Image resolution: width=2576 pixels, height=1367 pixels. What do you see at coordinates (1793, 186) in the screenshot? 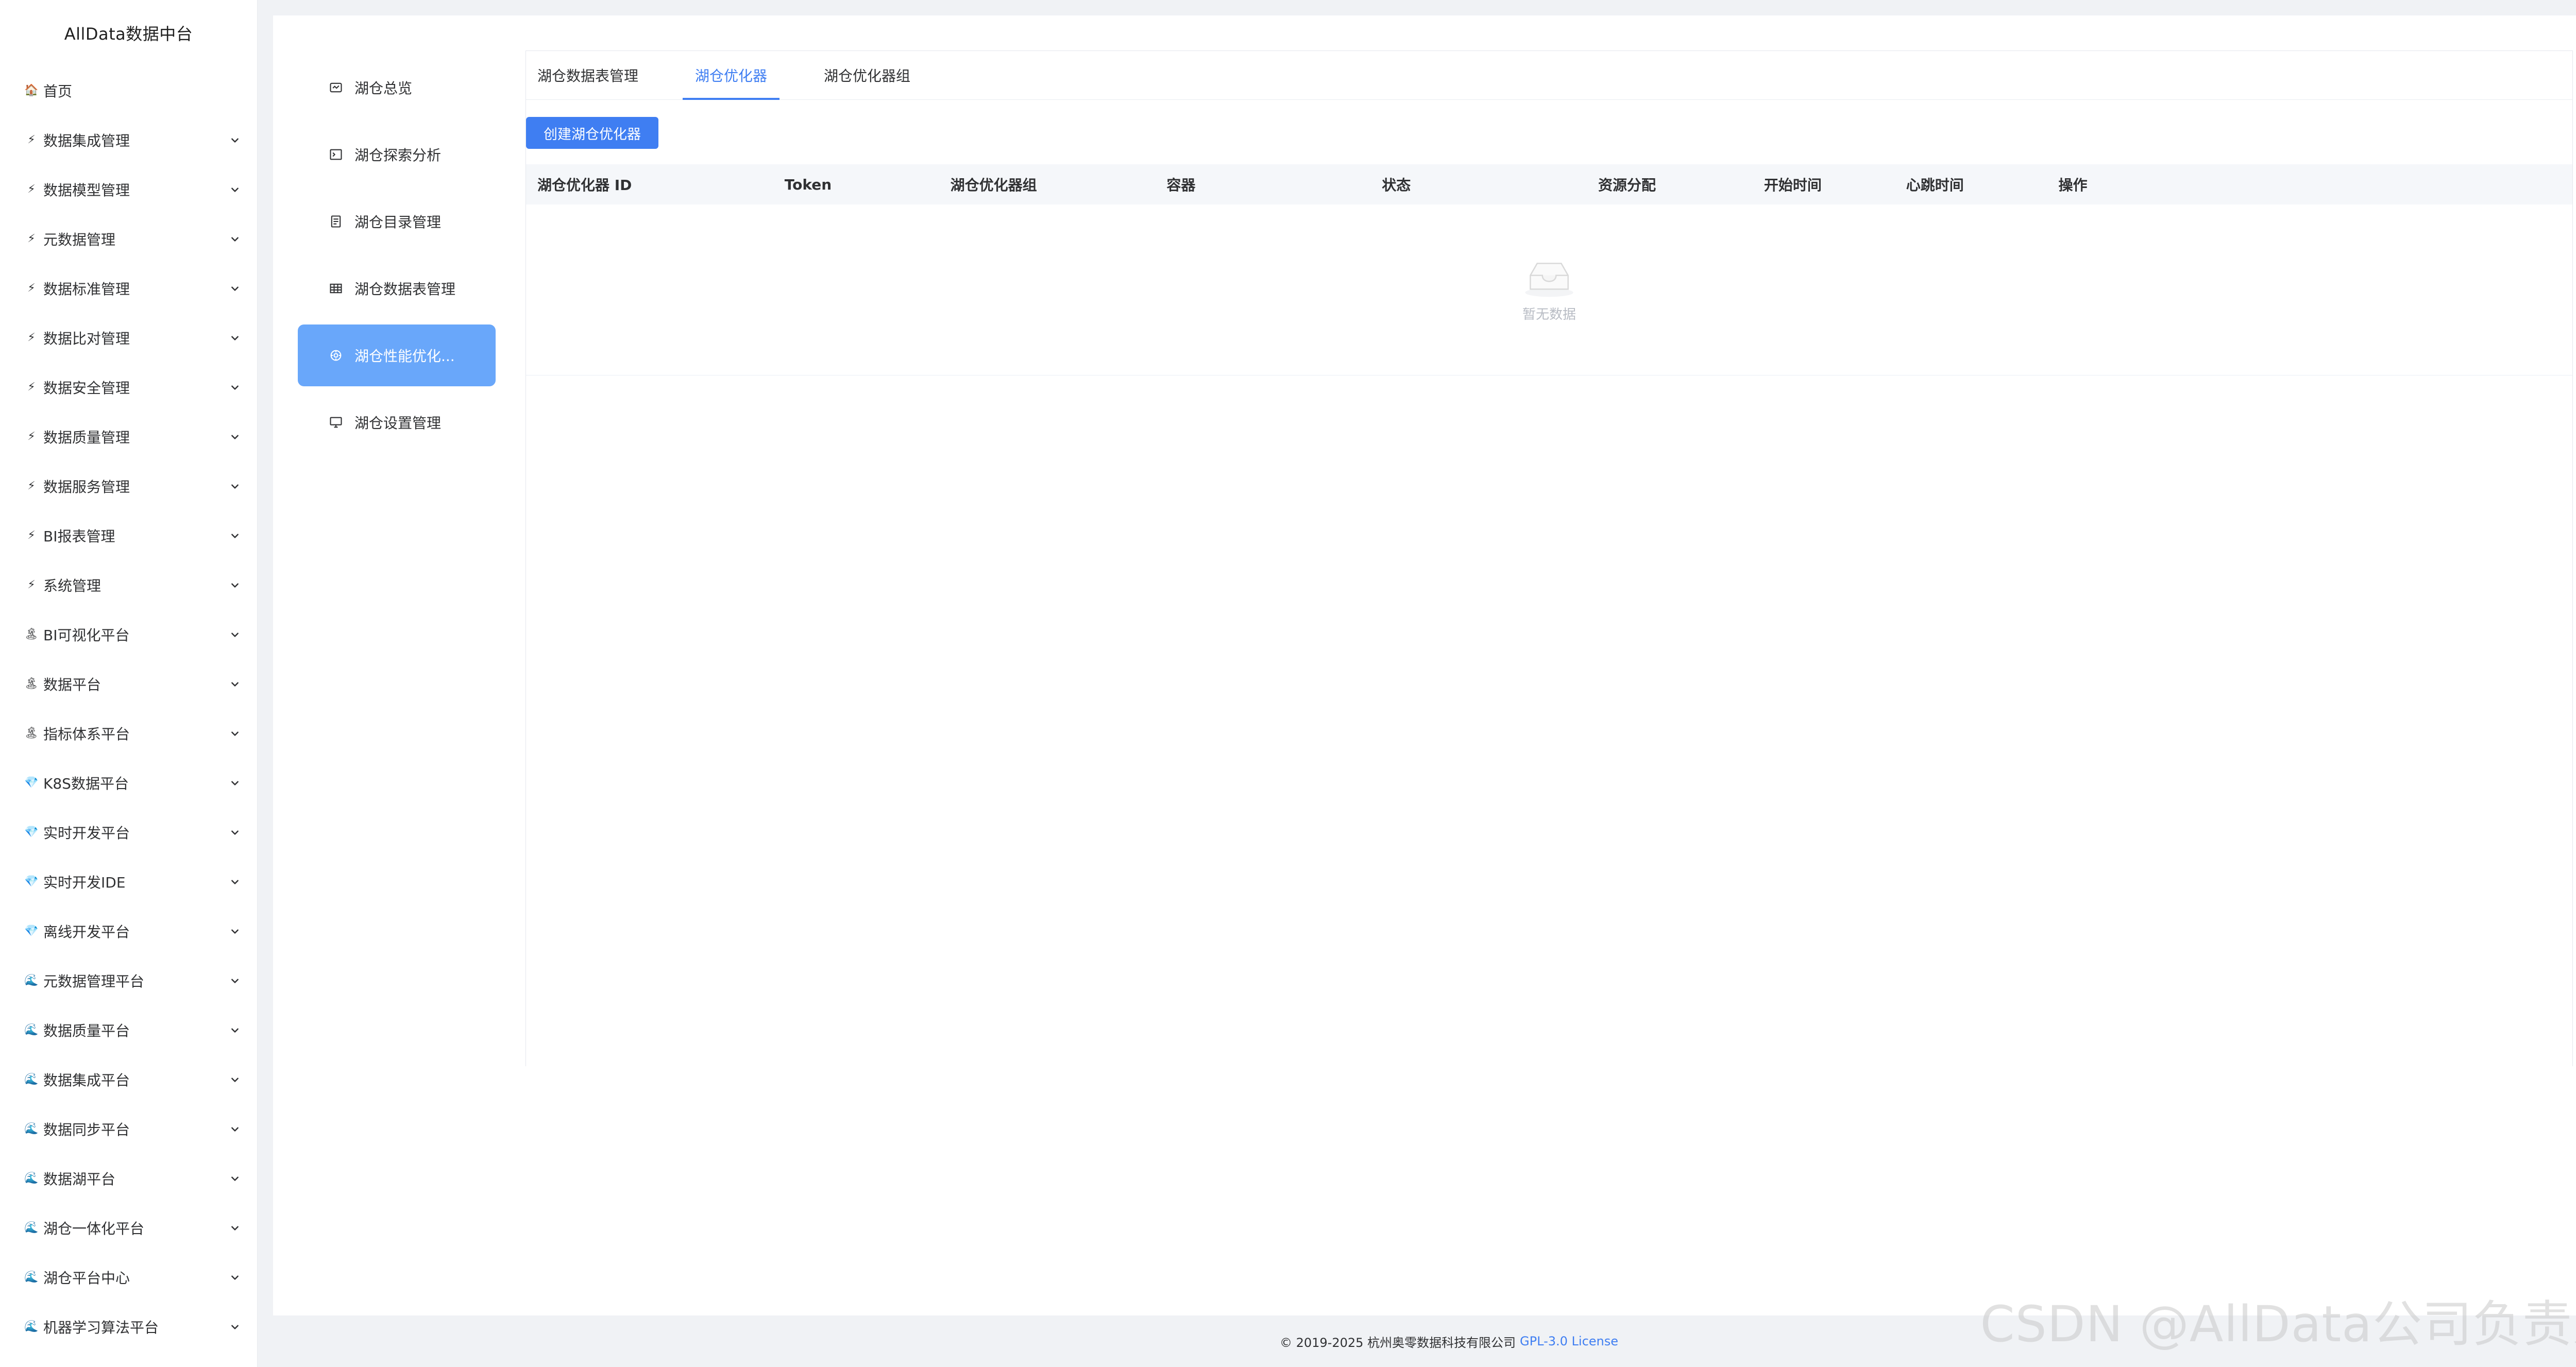
I see `table-column-header: 开始时间` at bounding box center [1793, 186].